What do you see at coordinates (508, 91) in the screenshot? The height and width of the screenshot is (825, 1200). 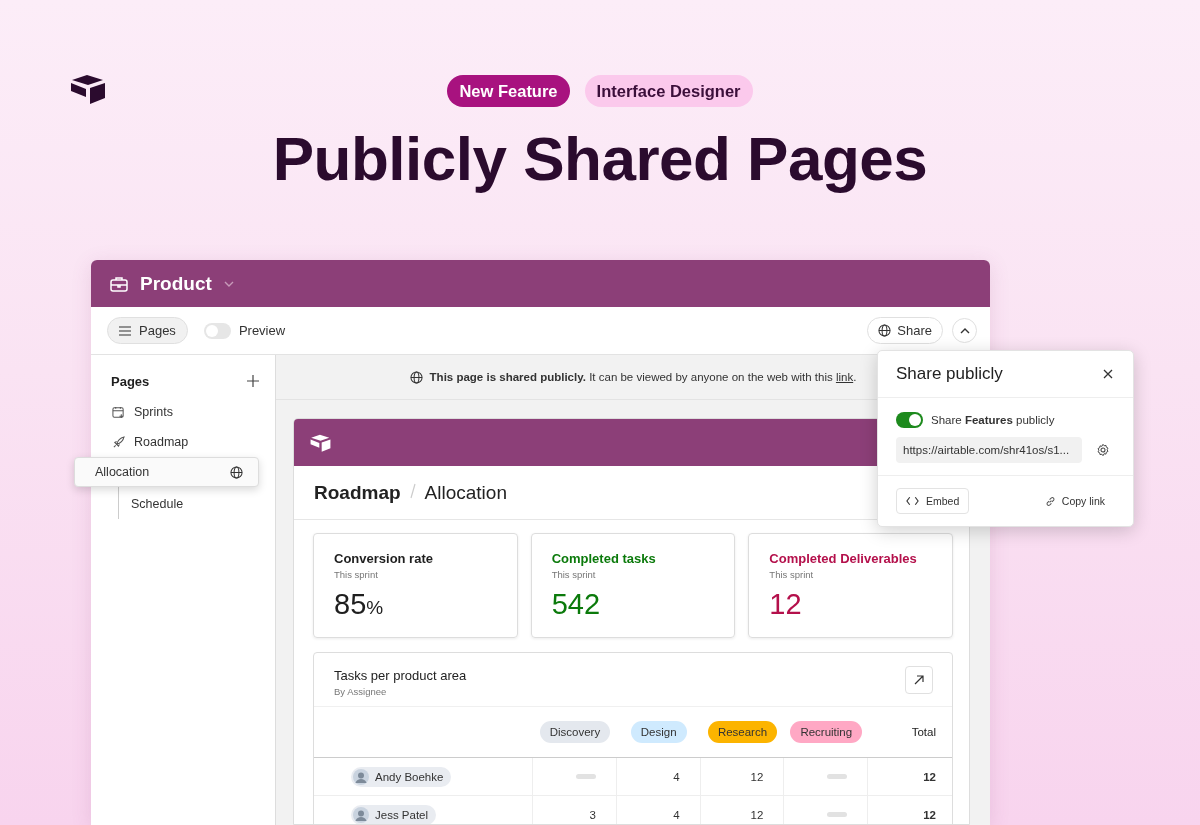 I see `feature-tag: New Feature` at bounding box center [508, 91].